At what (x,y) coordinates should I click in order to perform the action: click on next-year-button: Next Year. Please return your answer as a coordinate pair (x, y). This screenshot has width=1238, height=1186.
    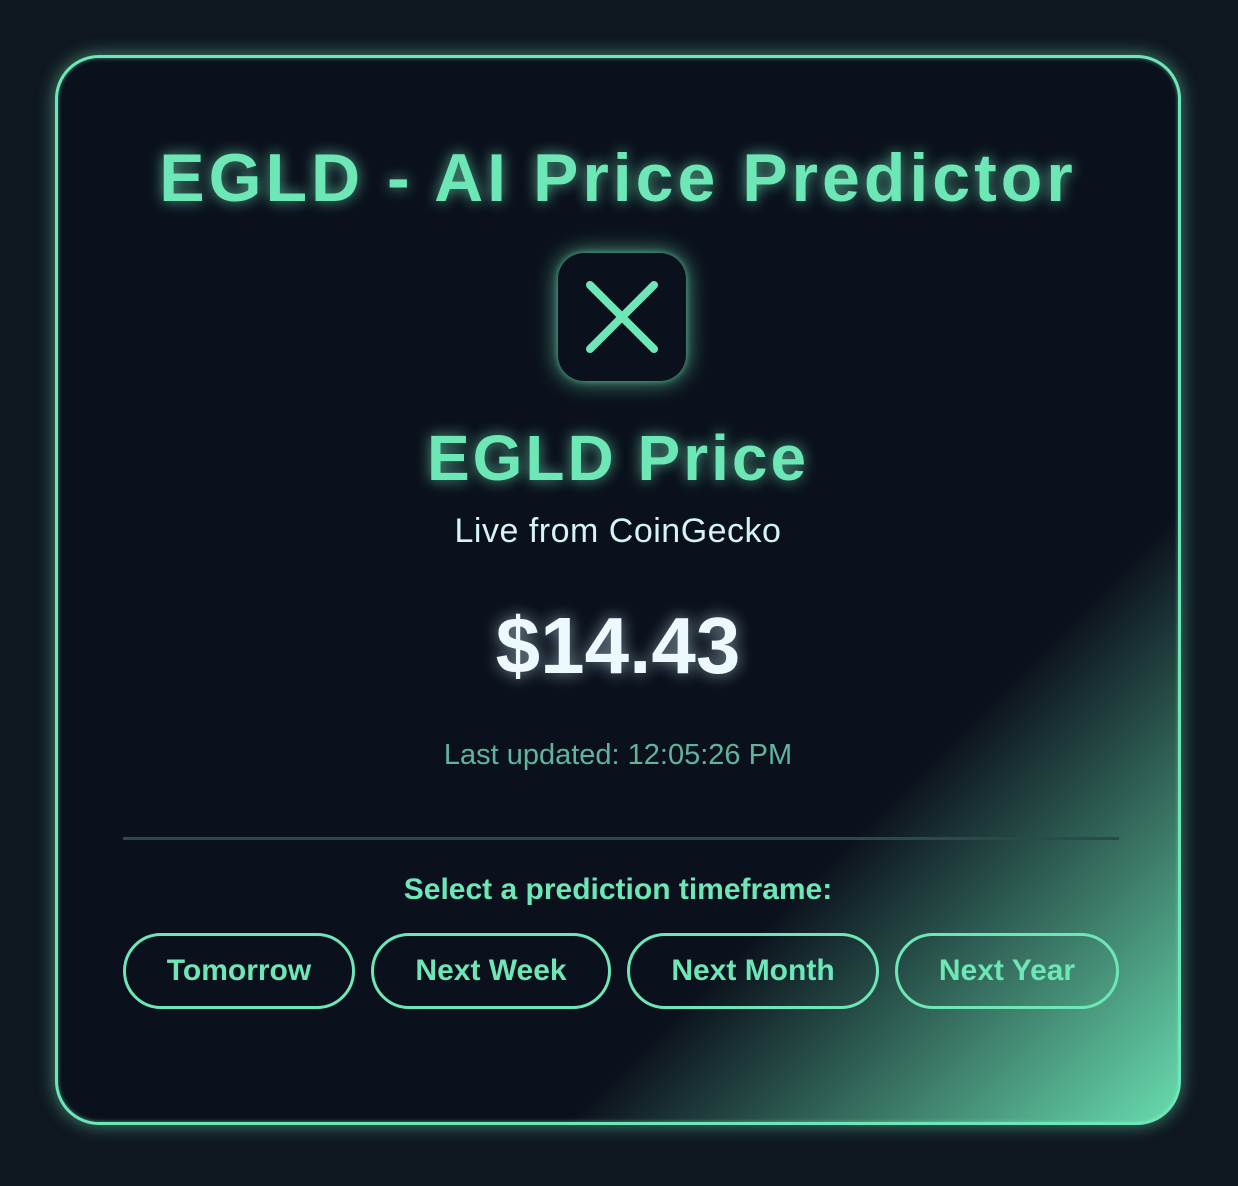
    Looking at the image, I should click on (1007, 971).